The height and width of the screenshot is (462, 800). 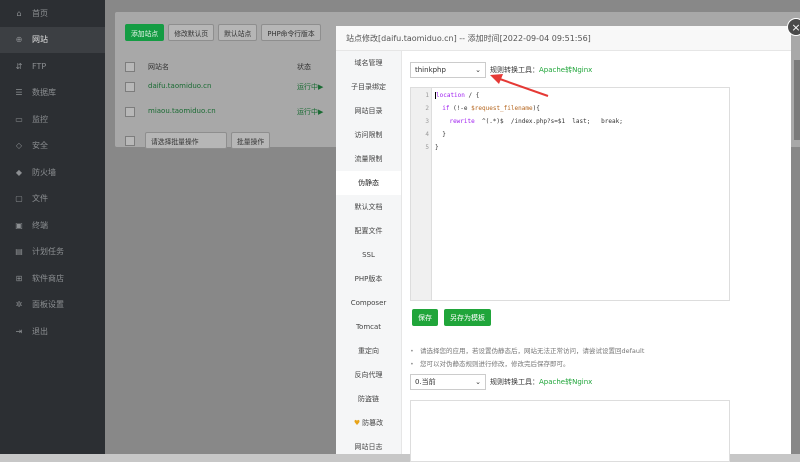 What do you see at coordinates (368, 423) in the screenshot?
I see `dialog-nav-item: ♥ 防篡改` at bounding box center [368, 423].